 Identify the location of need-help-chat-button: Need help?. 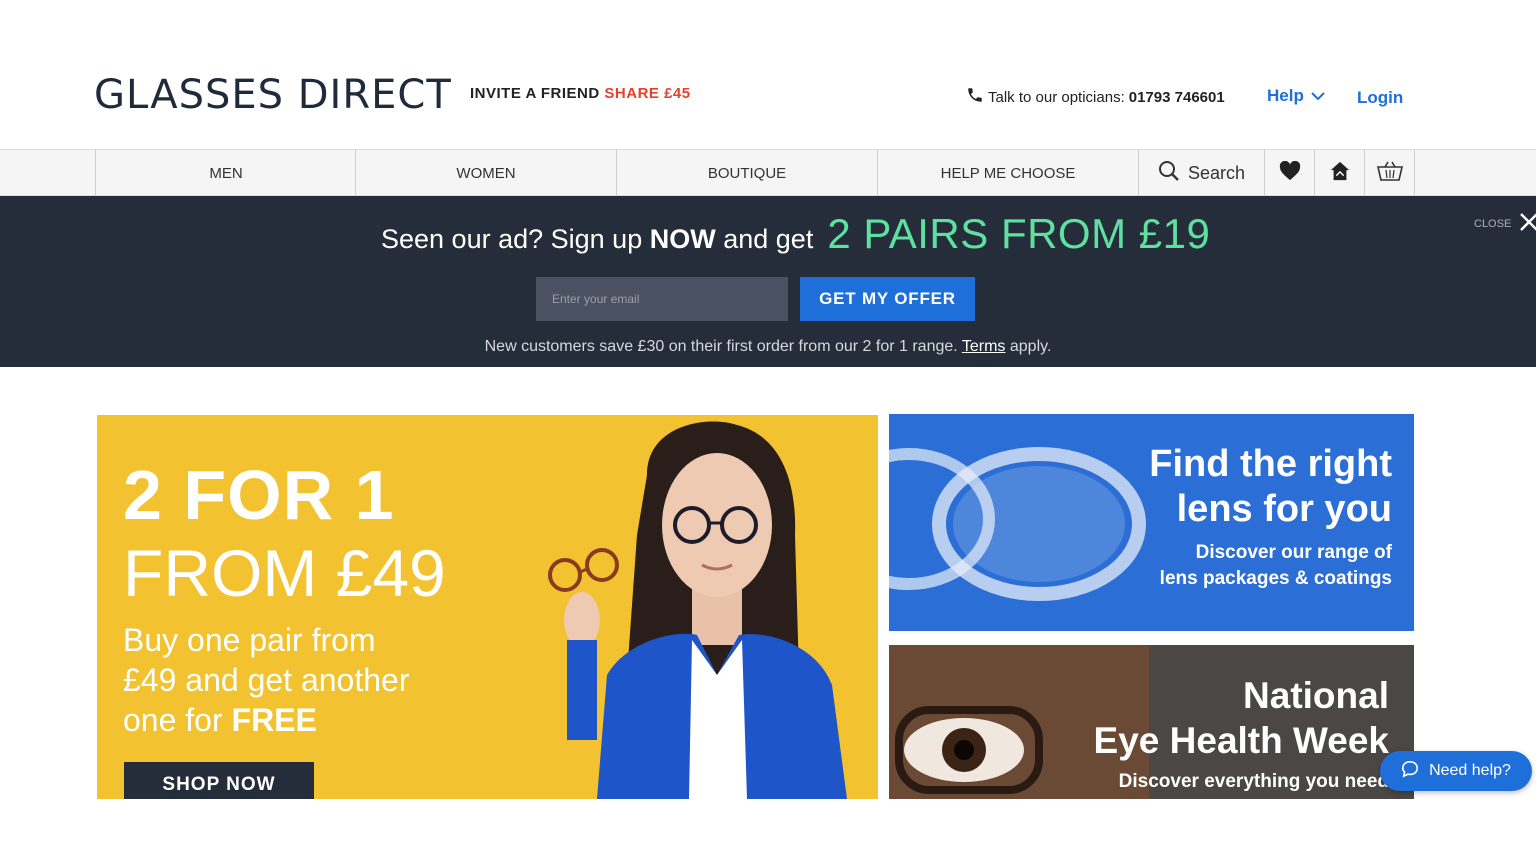
(1456, 771).